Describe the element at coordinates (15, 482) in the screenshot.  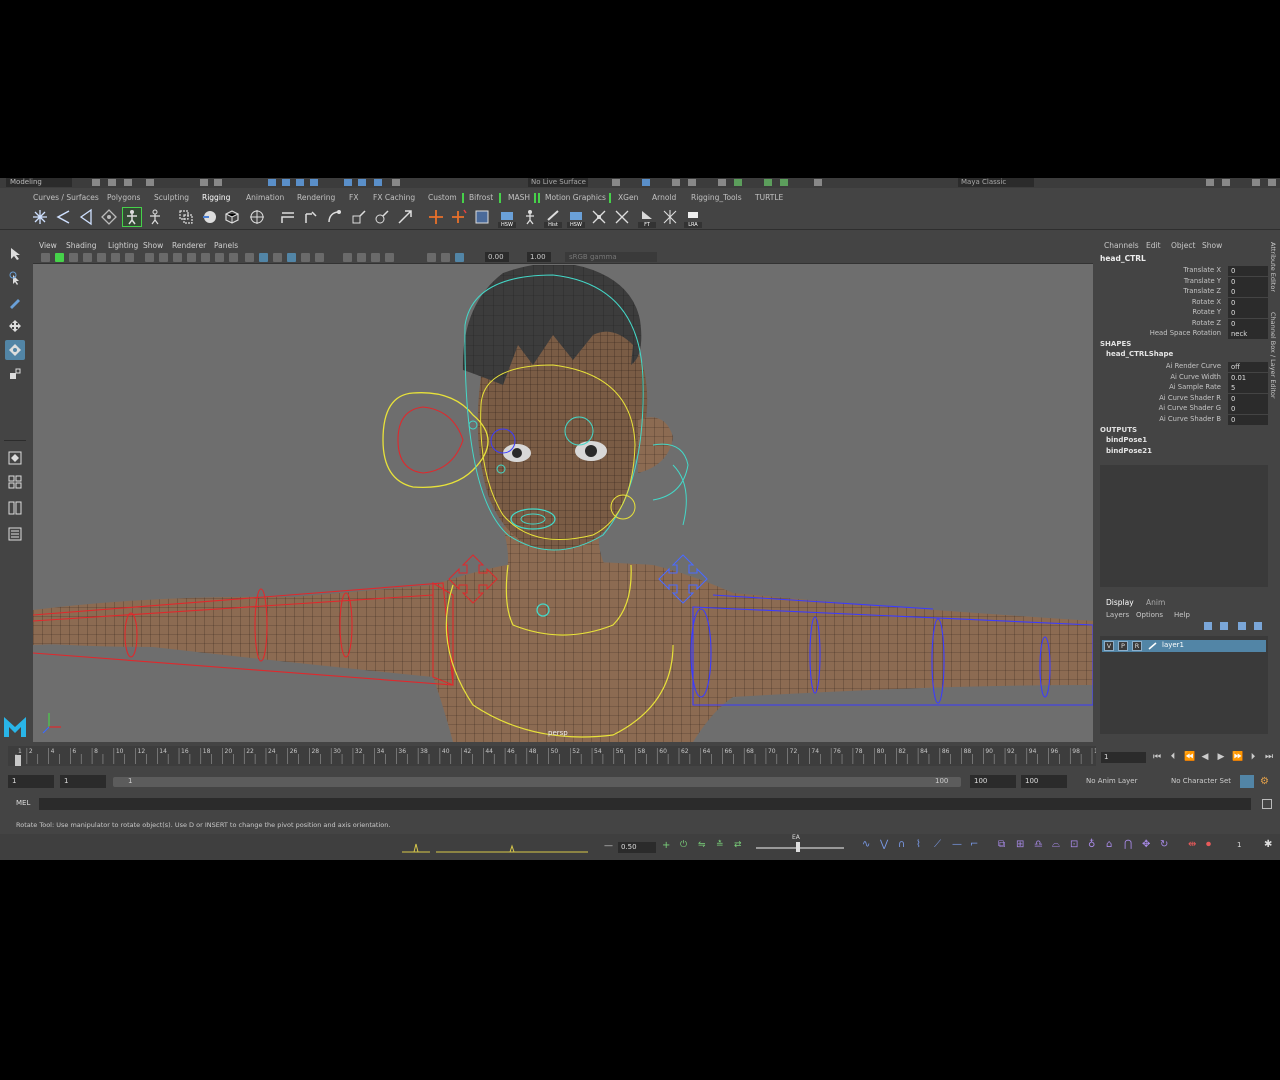
I see `four-view-icon` at that location.